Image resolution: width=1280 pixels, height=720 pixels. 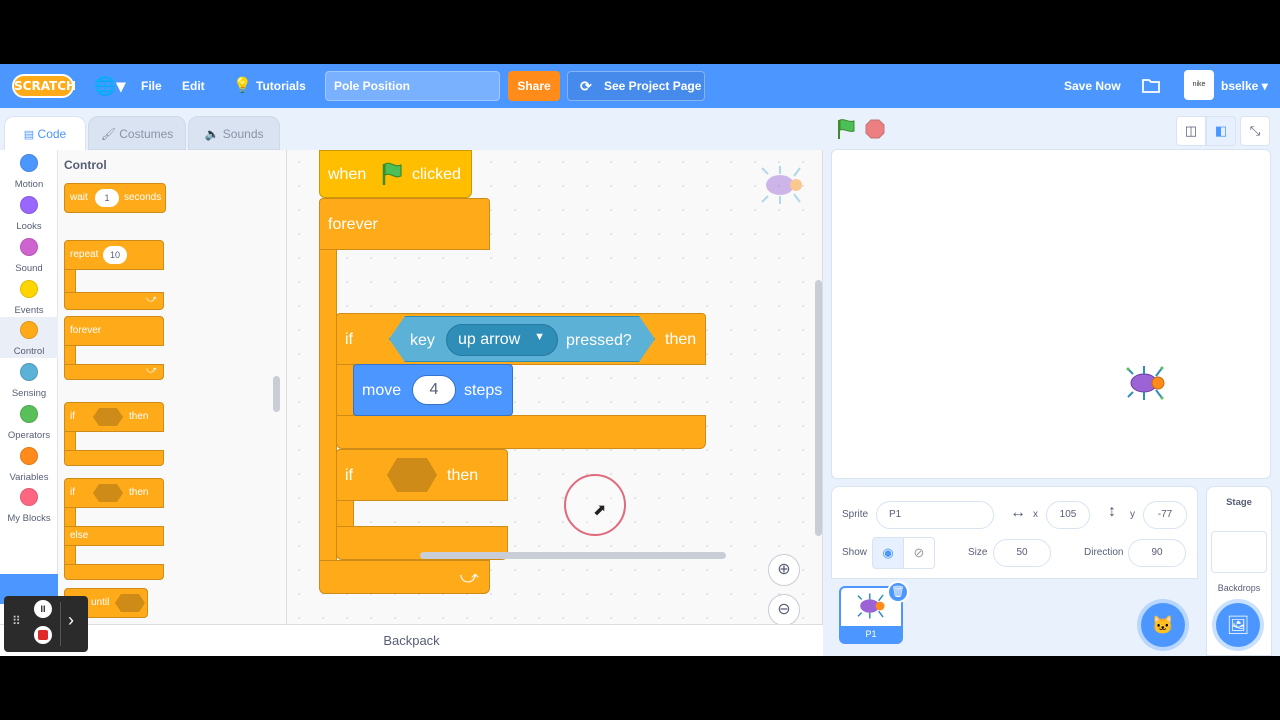 I want to click on y-input: -77, so click(x=1165, y=515).